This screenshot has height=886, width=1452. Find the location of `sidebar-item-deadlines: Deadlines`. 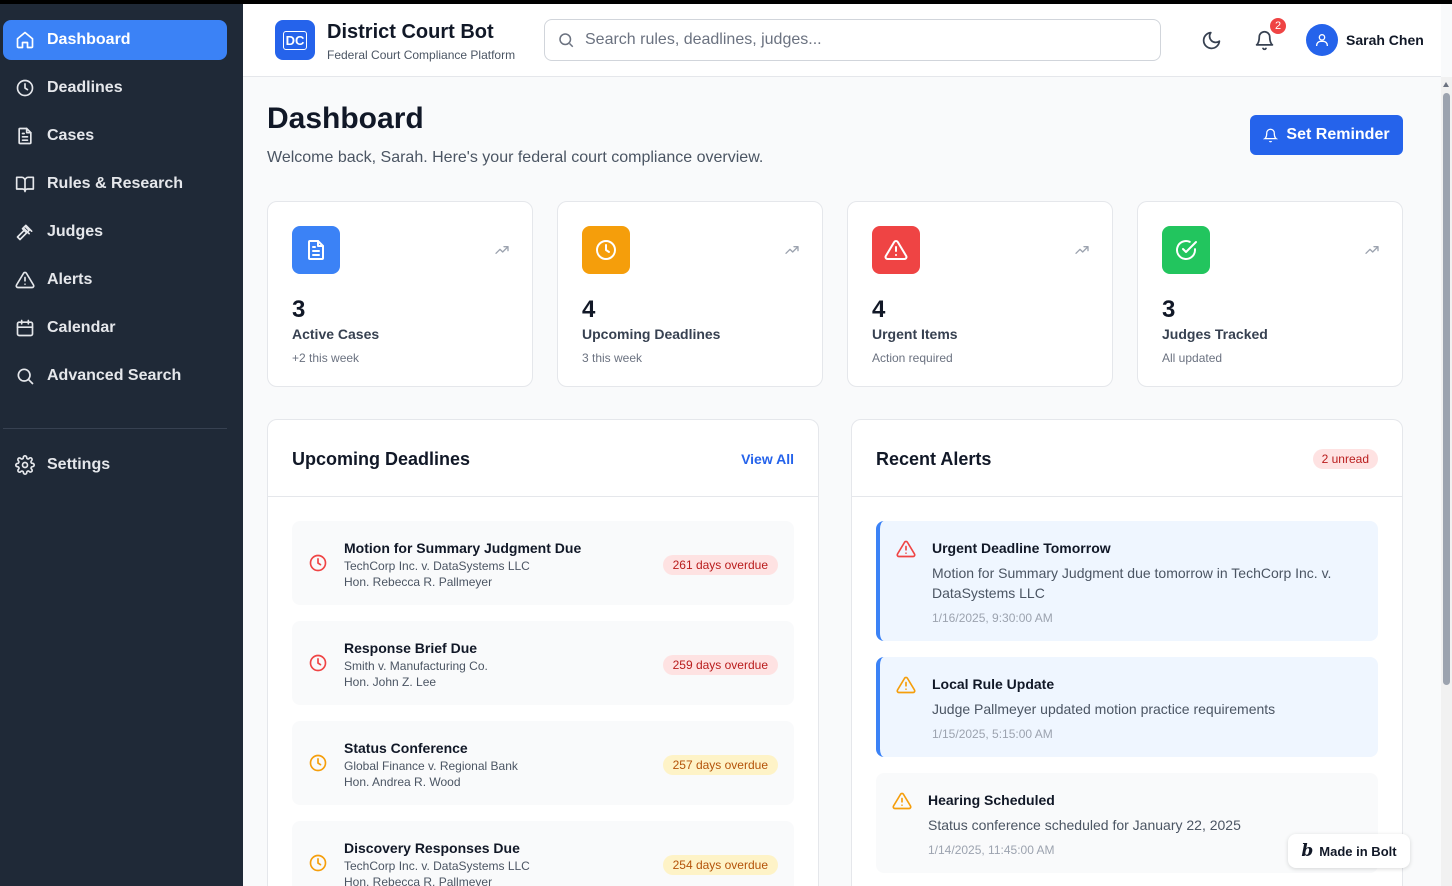

sidebar-item-deadlines: Deadlines is located at coordinates (115, 88).